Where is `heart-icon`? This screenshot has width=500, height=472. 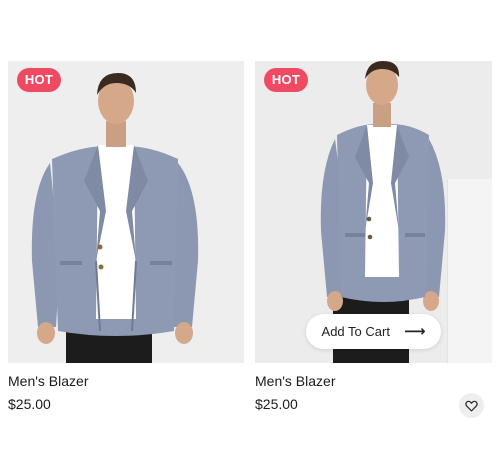 heart-icon is located at coordinates (471, 405).